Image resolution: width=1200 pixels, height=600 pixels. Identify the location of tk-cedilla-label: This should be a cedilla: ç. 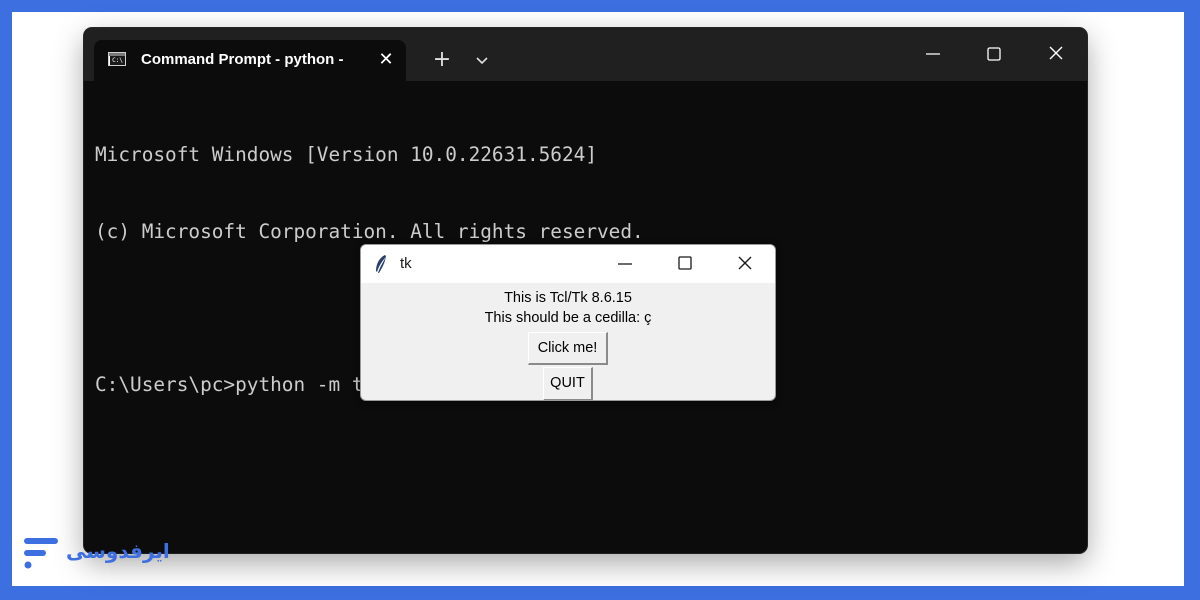
(568, 318).